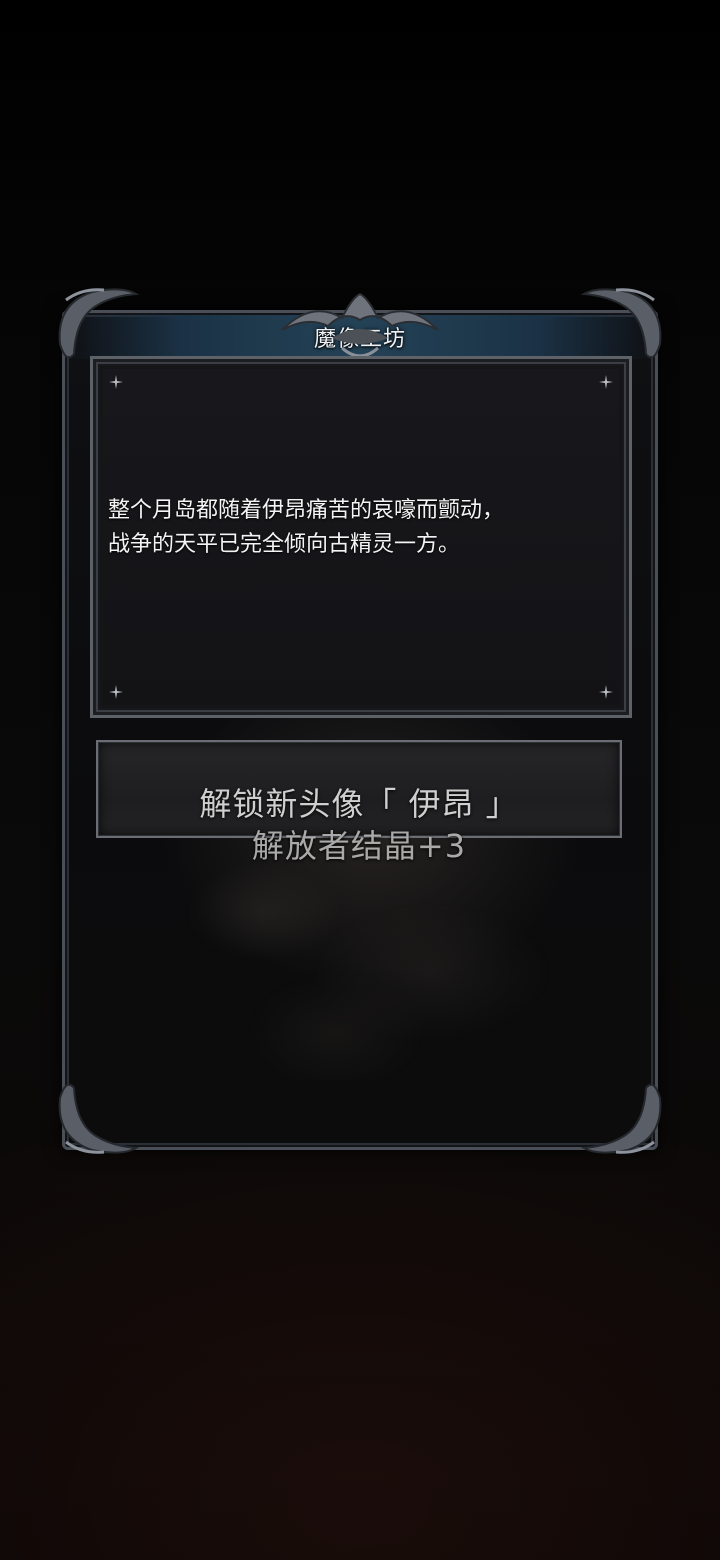  What do you see at coordinates (359, 804) in the screenshot?
I see `reward-unlock-avatar: 解锁新头像「 伊昂 」` at bounding box center [359, 804].